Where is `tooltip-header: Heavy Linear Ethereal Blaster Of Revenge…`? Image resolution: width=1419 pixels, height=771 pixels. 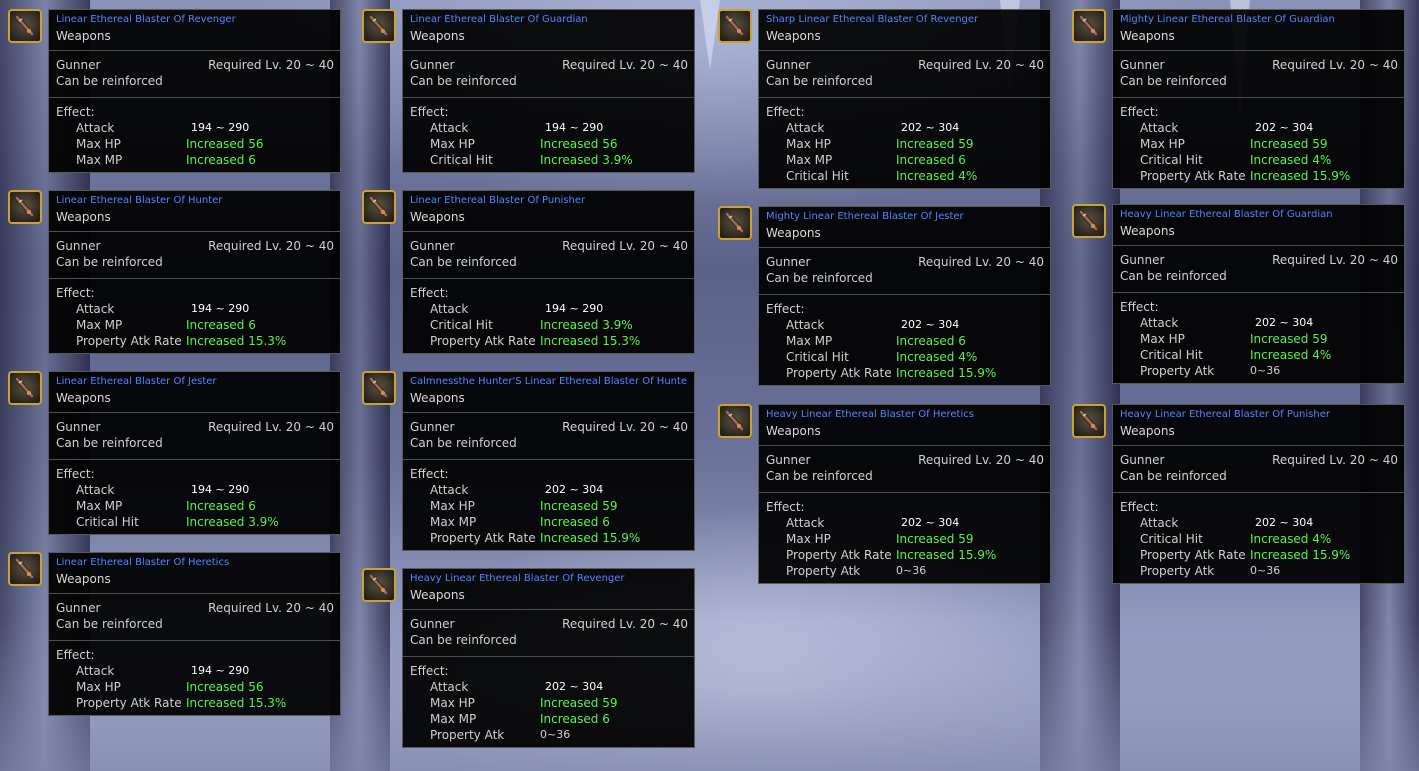 tooltip-header: Heavy Linear Ethereal Blaster Of Revenge… is located at coordinates (548, 589).